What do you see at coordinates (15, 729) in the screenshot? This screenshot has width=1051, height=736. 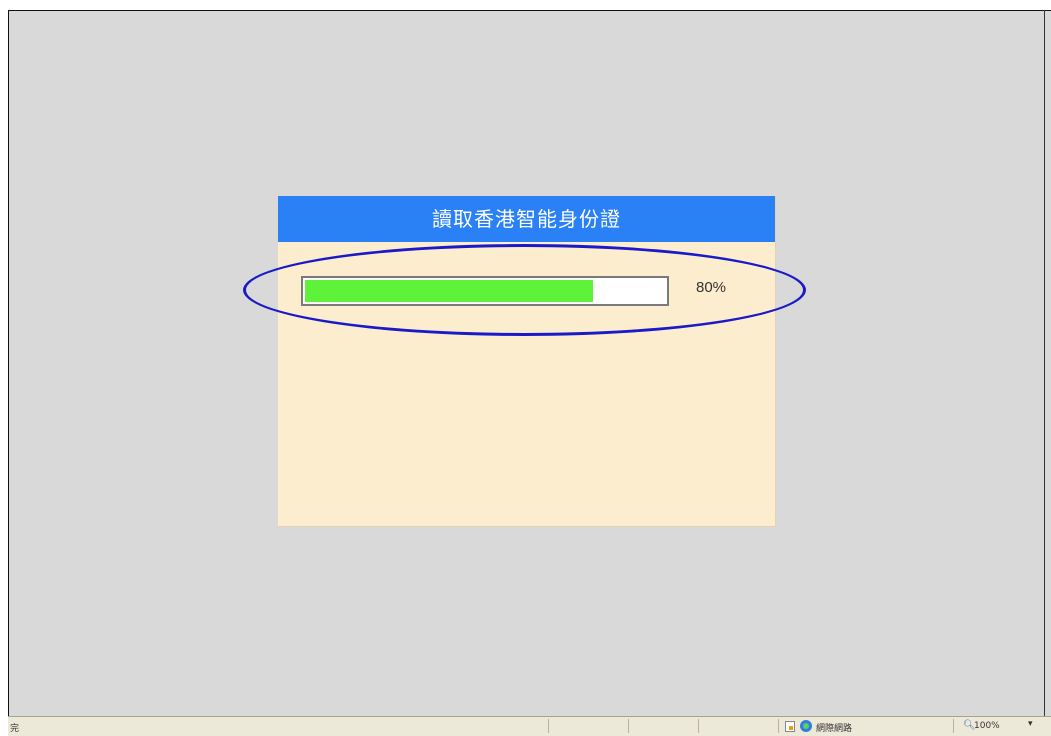 I see `status-text: 完` at bounding box center [15, 729].